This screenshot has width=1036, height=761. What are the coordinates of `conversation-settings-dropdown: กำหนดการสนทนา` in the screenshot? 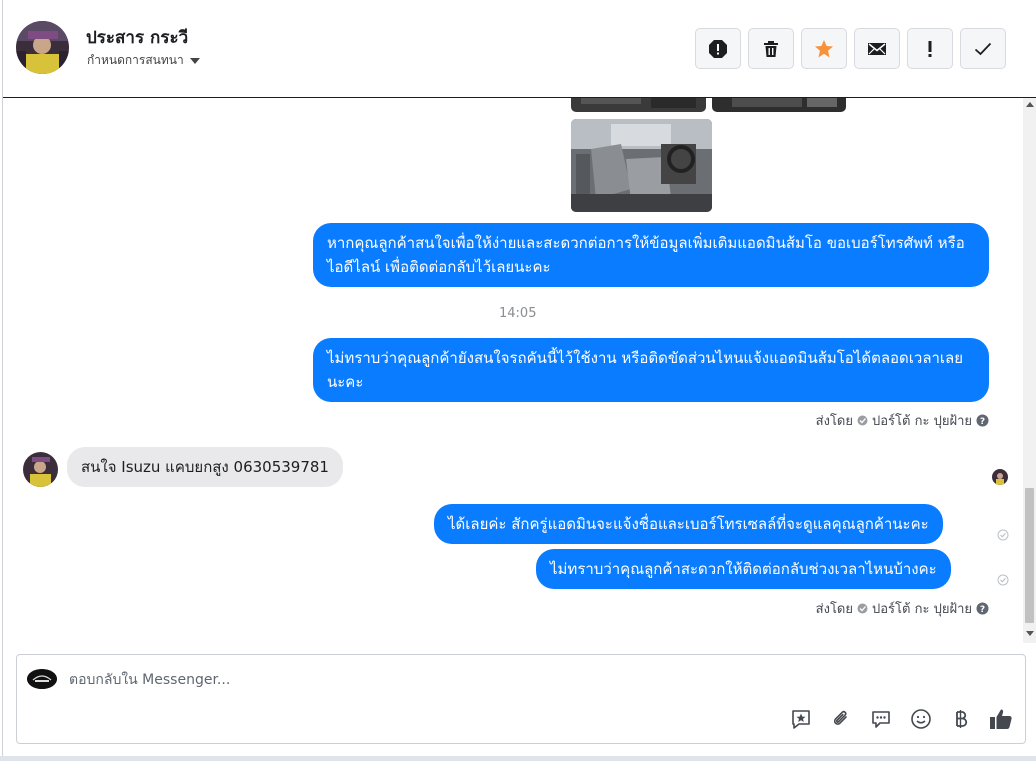 It's located at (143, 60).